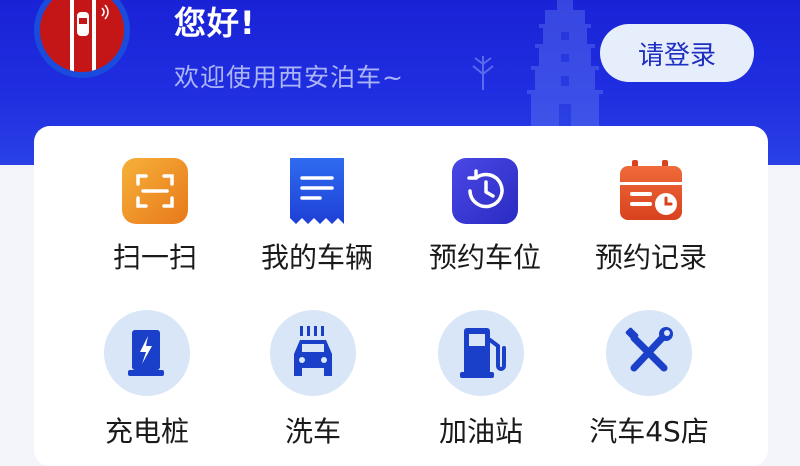  I want to click on gas-station-icon, so click(481, 353).